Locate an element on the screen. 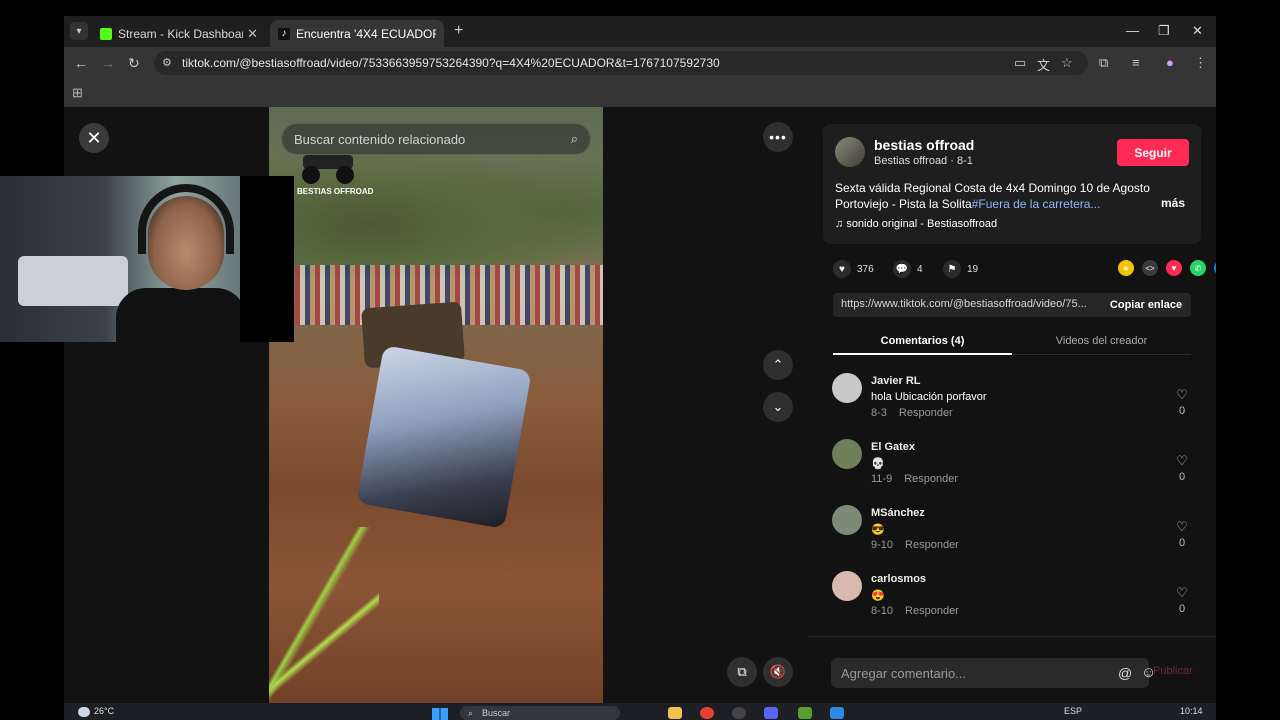 This screenshot has height=720, width=1280. comment-input: Agregar comentario... @ ☺ is located at coordinates (993, 673).